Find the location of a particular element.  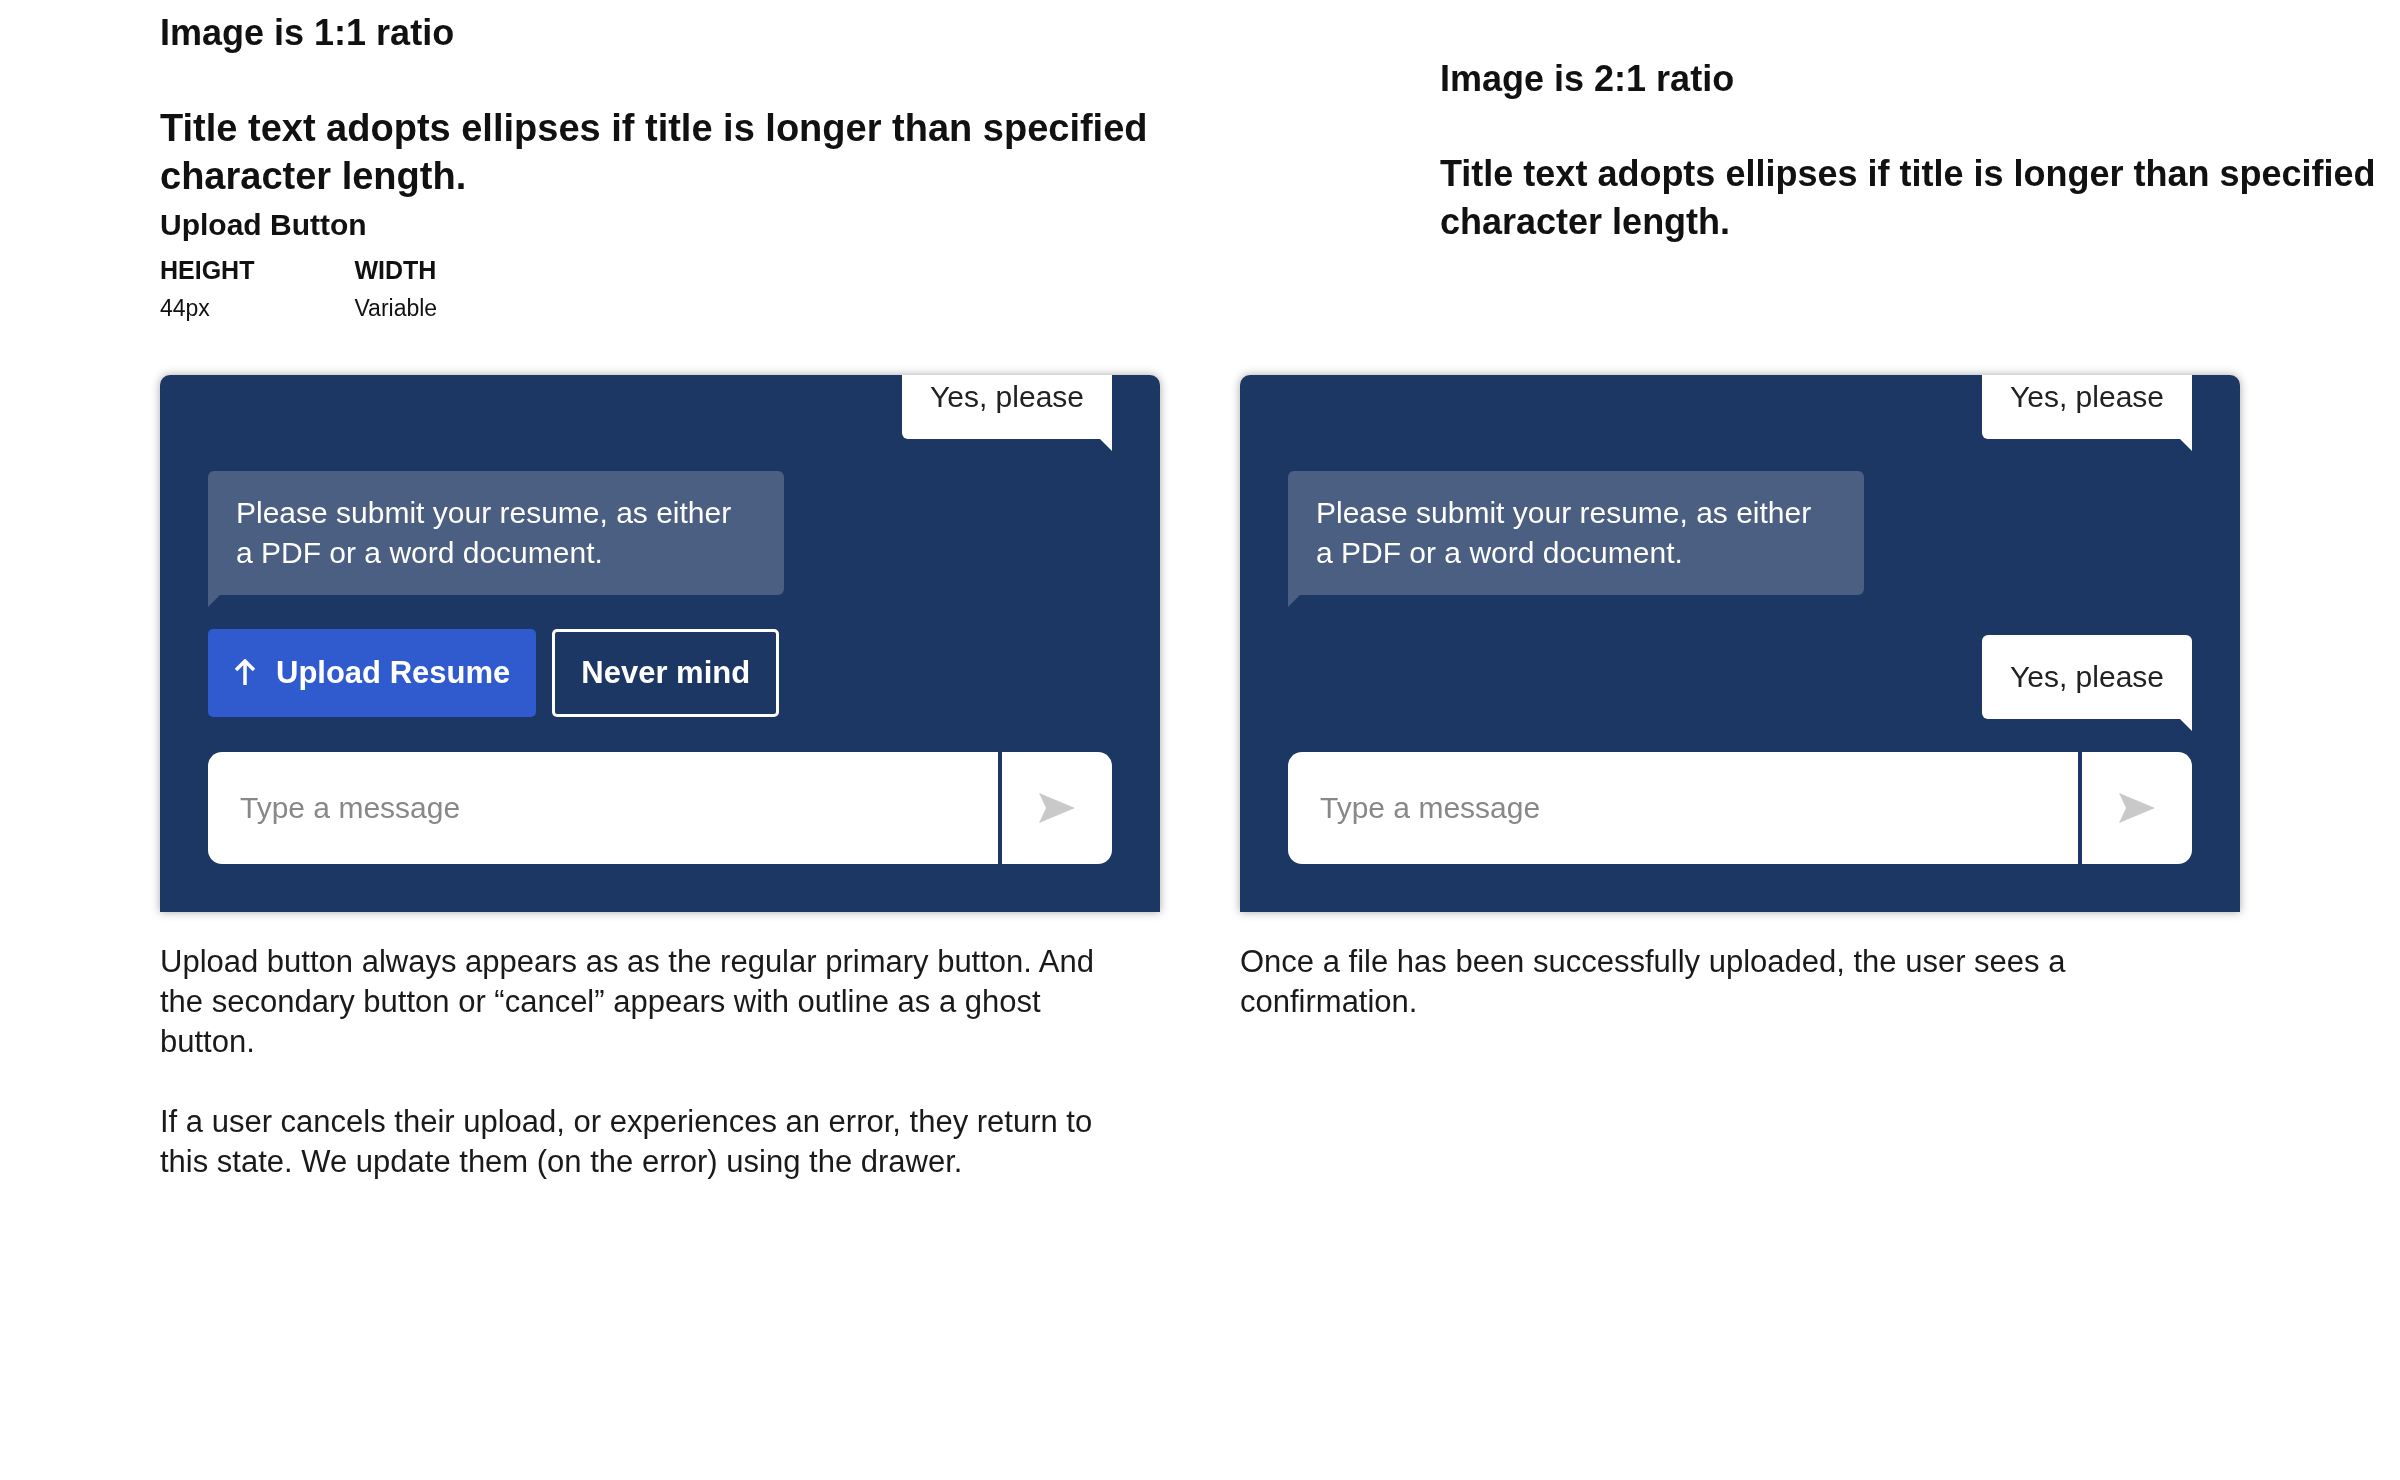

spec-label: HEIGHT is located at coordinates (207, 270).